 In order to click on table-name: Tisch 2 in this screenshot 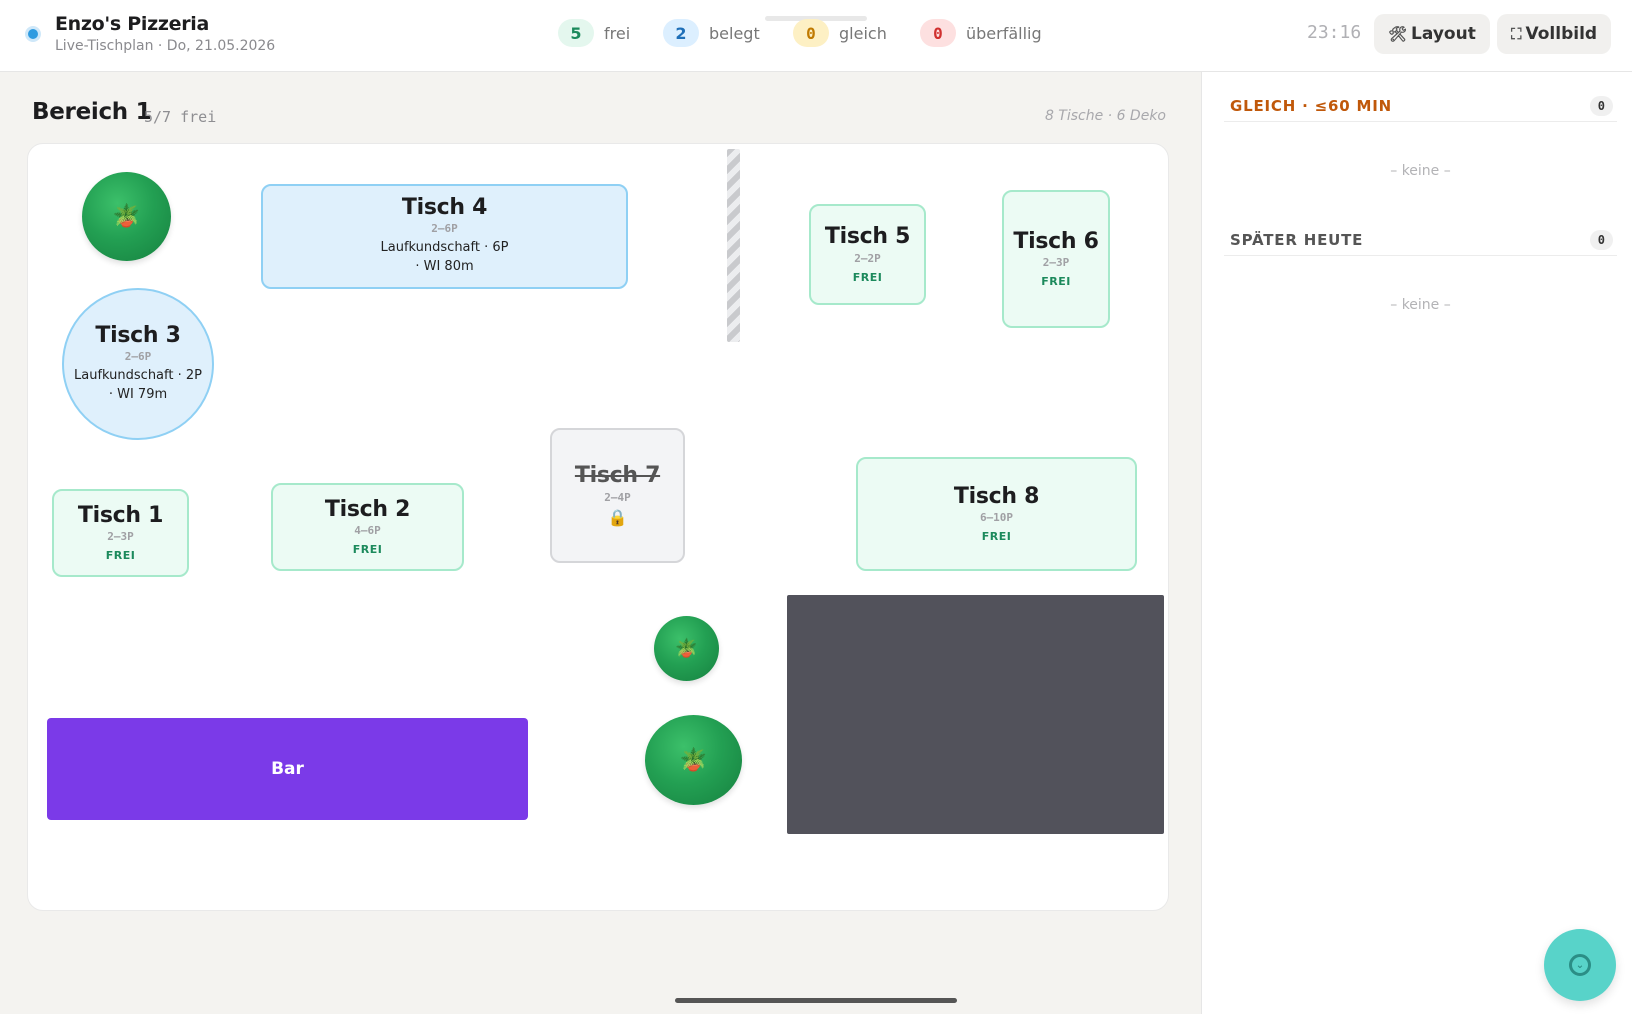, I will do `click(367, 509)`.